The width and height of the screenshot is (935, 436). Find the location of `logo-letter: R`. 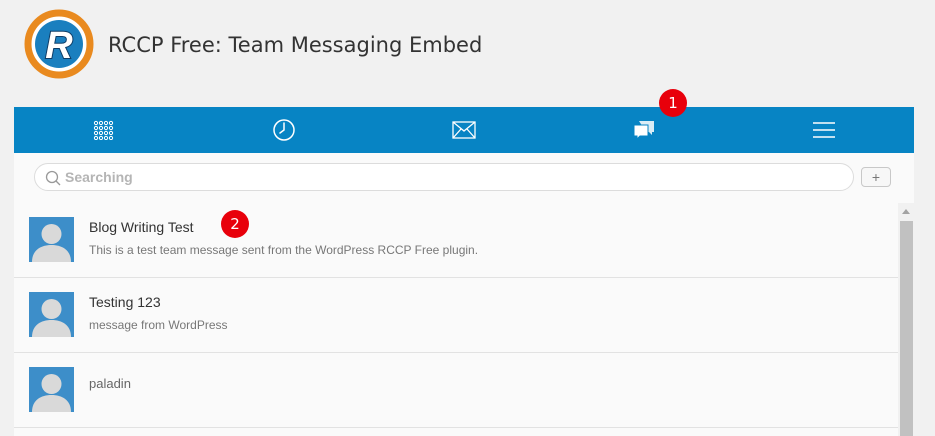

logo-letter: R is located at coordinates (59, 46).